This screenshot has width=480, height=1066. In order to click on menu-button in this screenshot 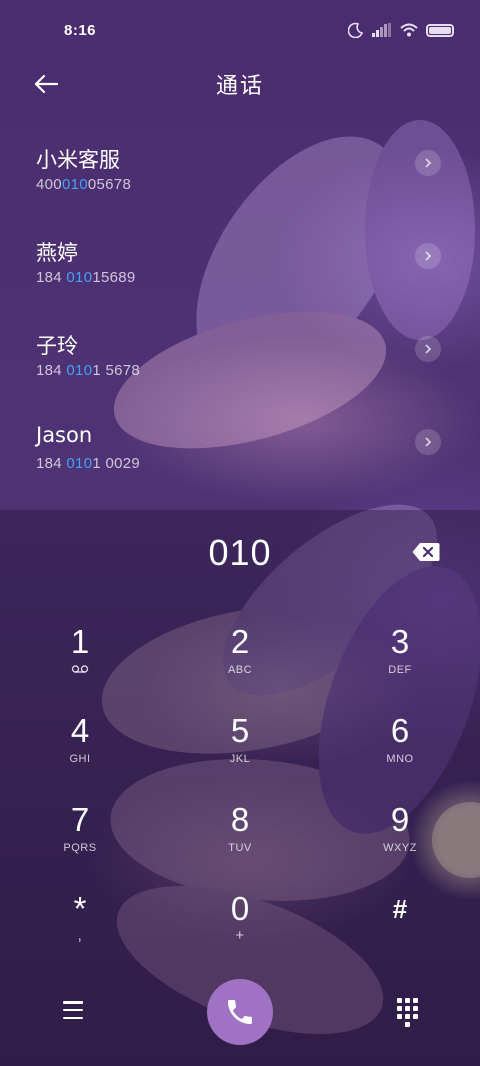, I will do `click(73, 1010)`.